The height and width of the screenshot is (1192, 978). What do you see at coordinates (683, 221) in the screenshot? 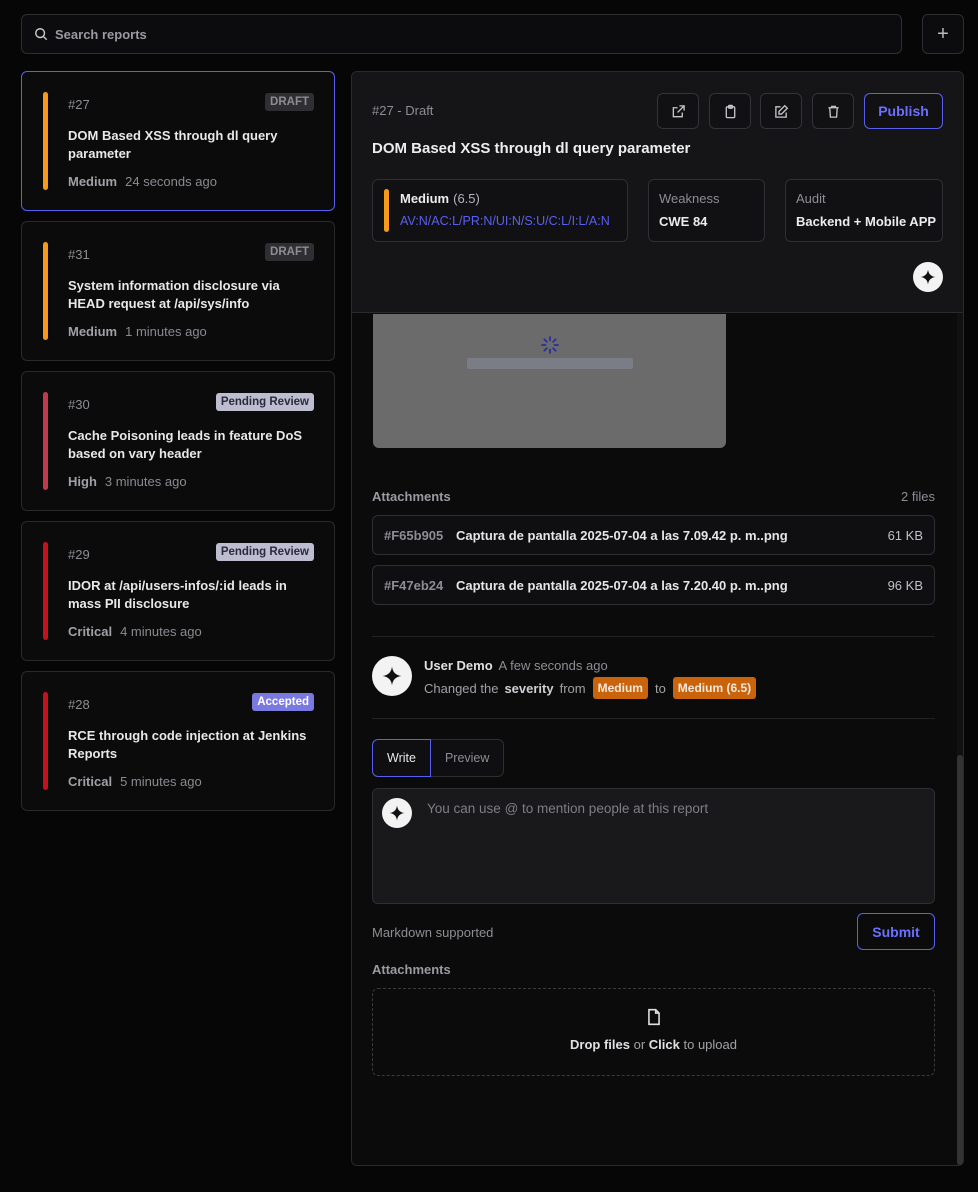
I see `weakness-value: CWE 84` at bounding box center [683, 221].